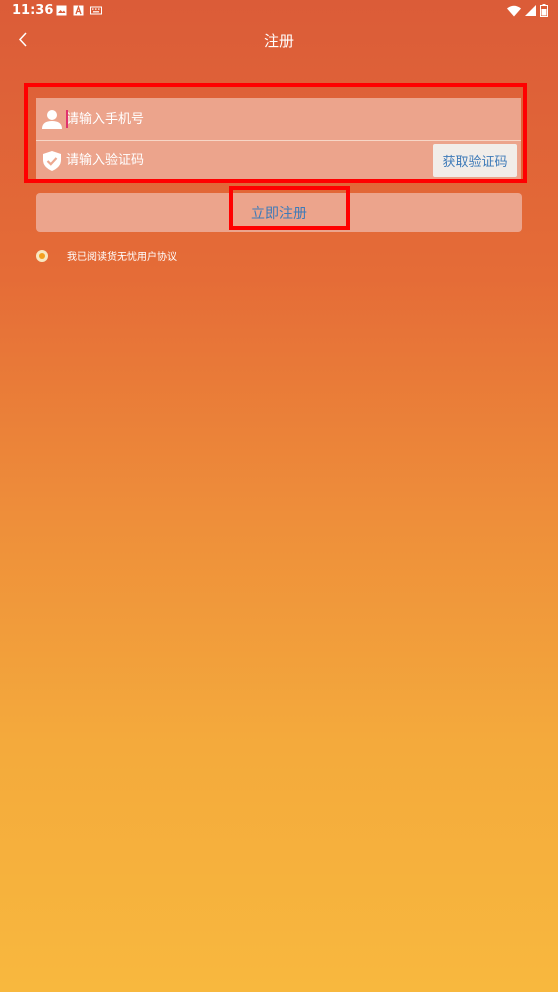  I want to click on user-icon, so click(52, 119).